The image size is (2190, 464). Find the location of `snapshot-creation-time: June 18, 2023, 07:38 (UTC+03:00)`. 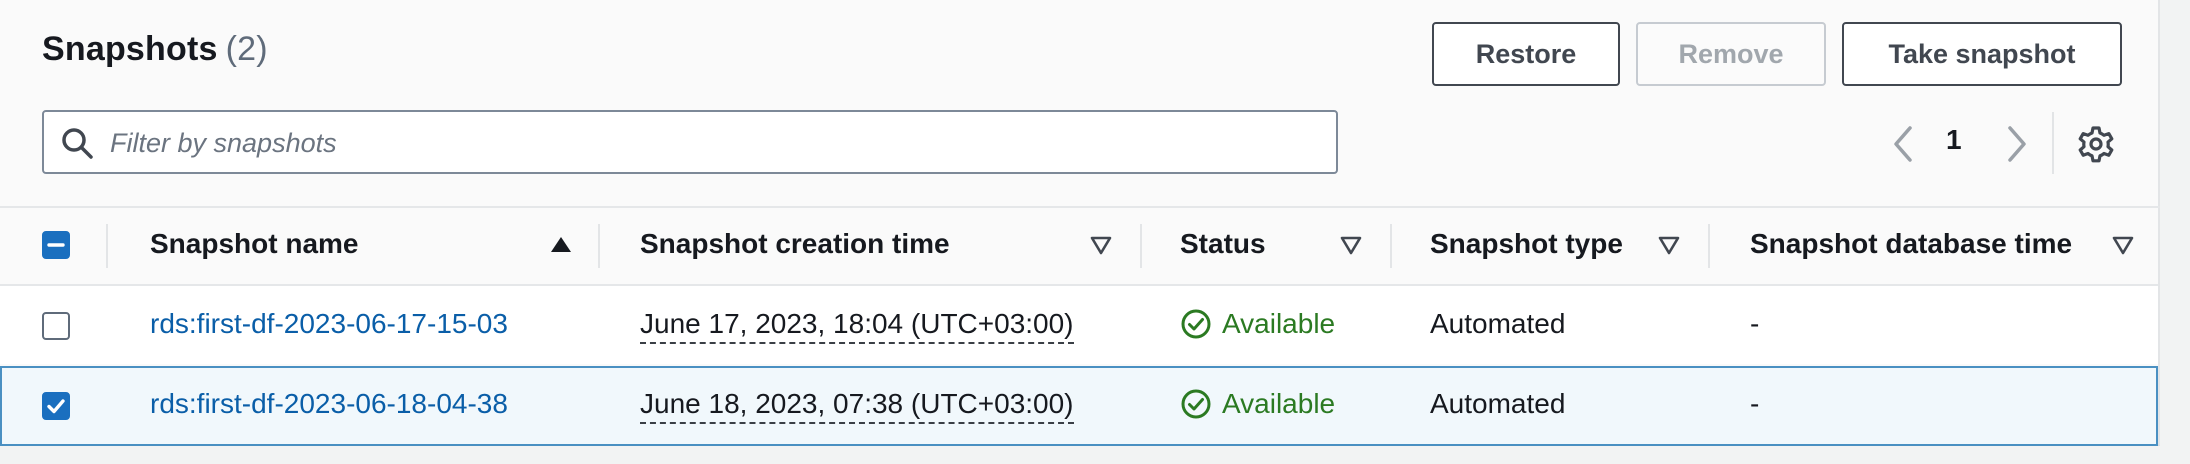

snapshot-creation-time: June 18, 2023, 07:38 (UTC+03:00) is located at coordinates (857, 406).